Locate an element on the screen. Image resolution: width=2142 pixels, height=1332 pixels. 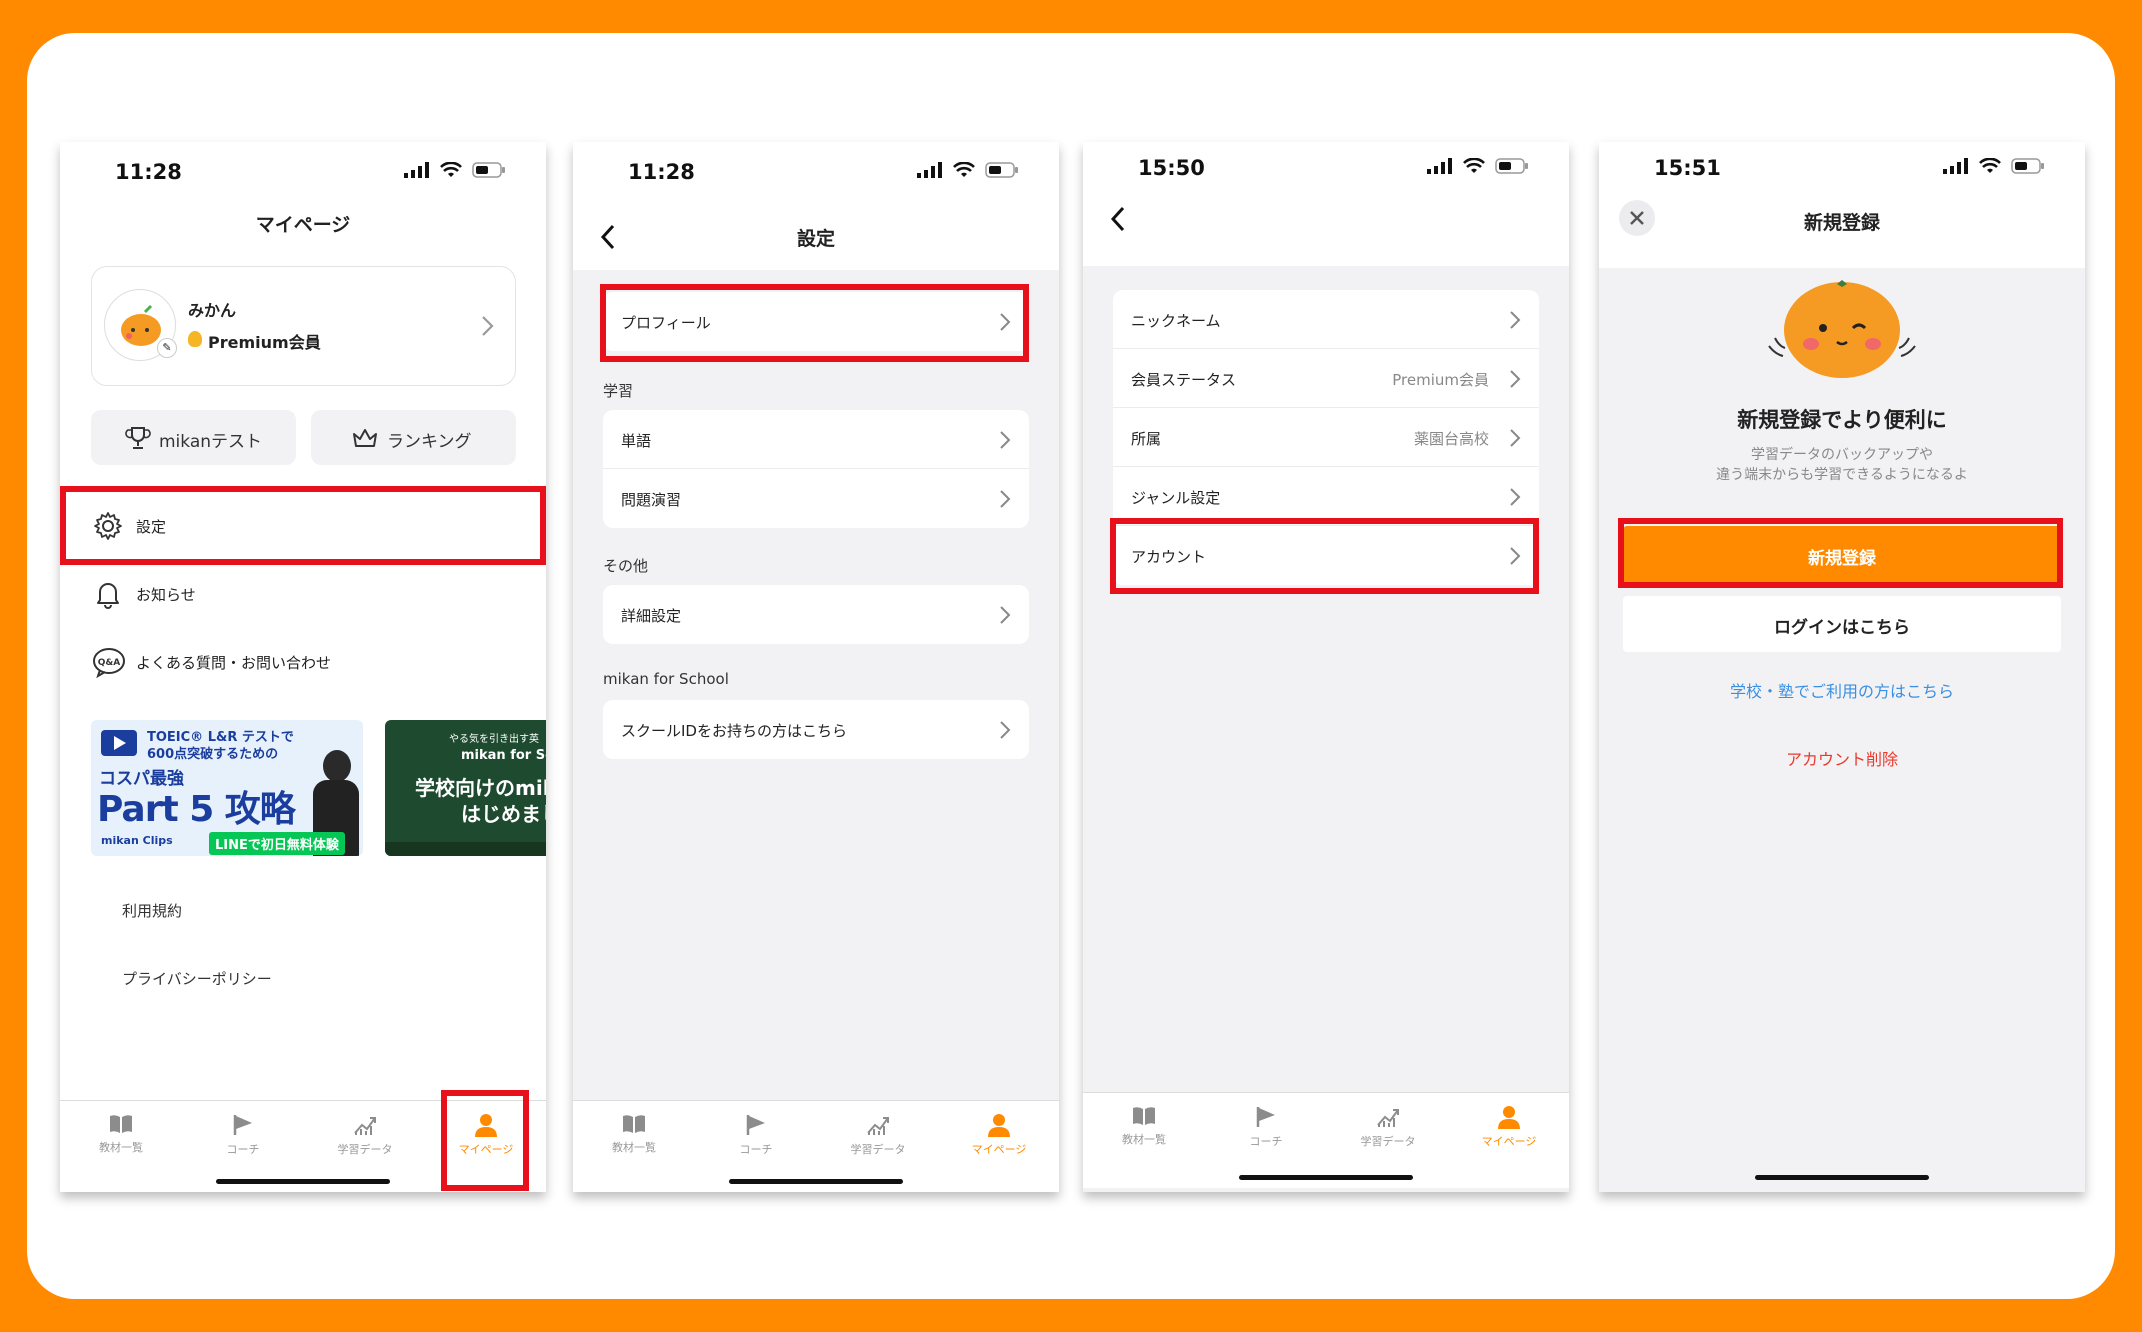
trophy-icon is located at coordinates (138, 438).